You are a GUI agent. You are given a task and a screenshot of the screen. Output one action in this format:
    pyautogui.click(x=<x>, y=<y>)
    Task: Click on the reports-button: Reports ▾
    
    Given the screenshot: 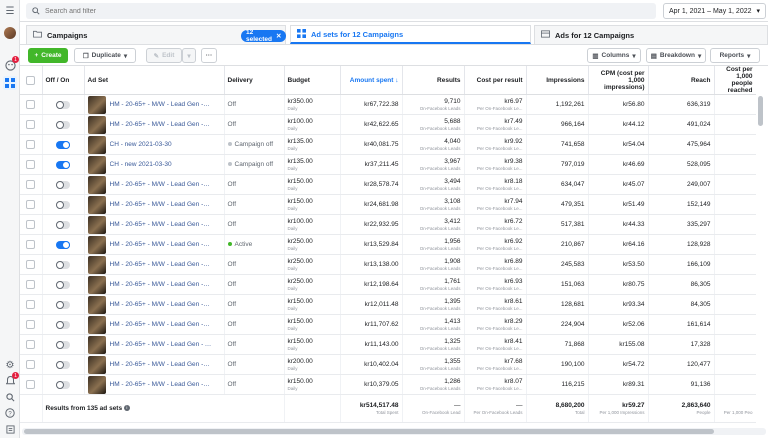 What is the action you would take?
    pyautogui.click(x=735, y=55)
    